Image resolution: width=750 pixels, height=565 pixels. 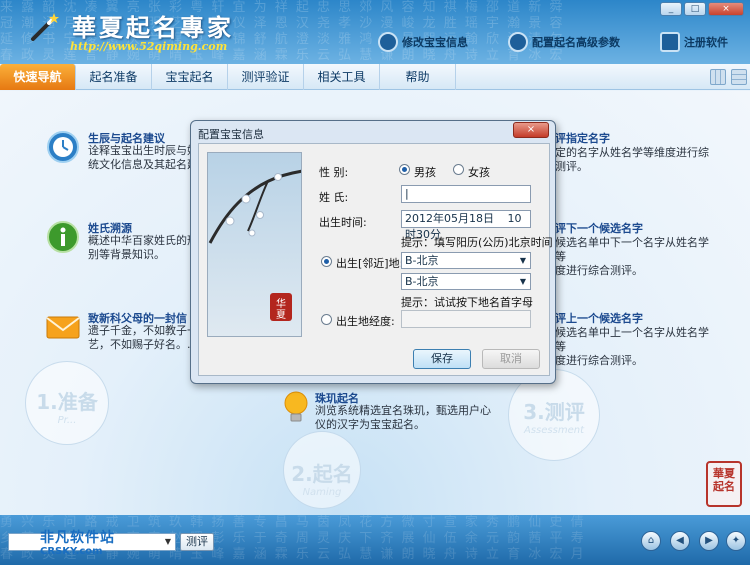 What do you see at coordinates (651, 541) in the screenshot?
I see `home-icon: ⌂` at bounding box center [651, 541].